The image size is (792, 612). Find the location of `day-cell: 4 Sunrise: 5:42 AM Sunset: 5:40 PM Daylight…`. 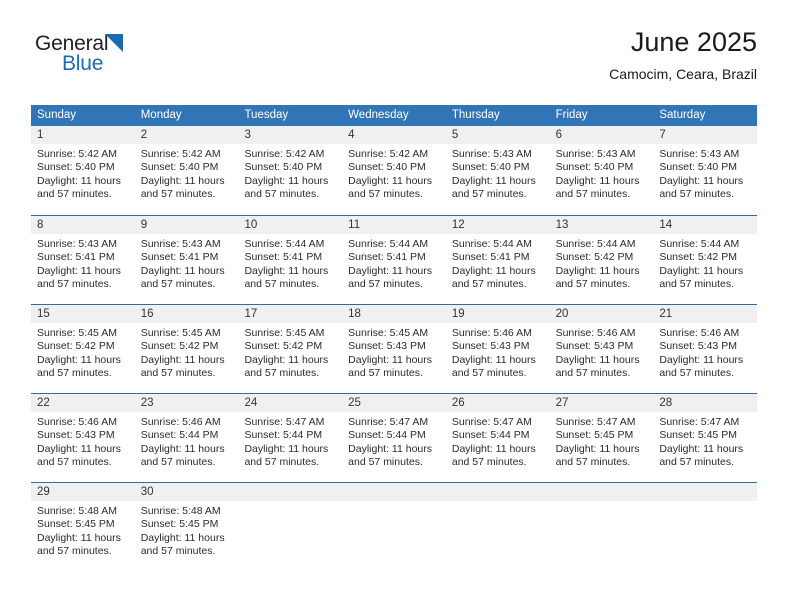

day-cell: 4 Sunrise: 5:42 AM Sunset: 5:40 PM Daylight… is located at coordinates (394, 170).